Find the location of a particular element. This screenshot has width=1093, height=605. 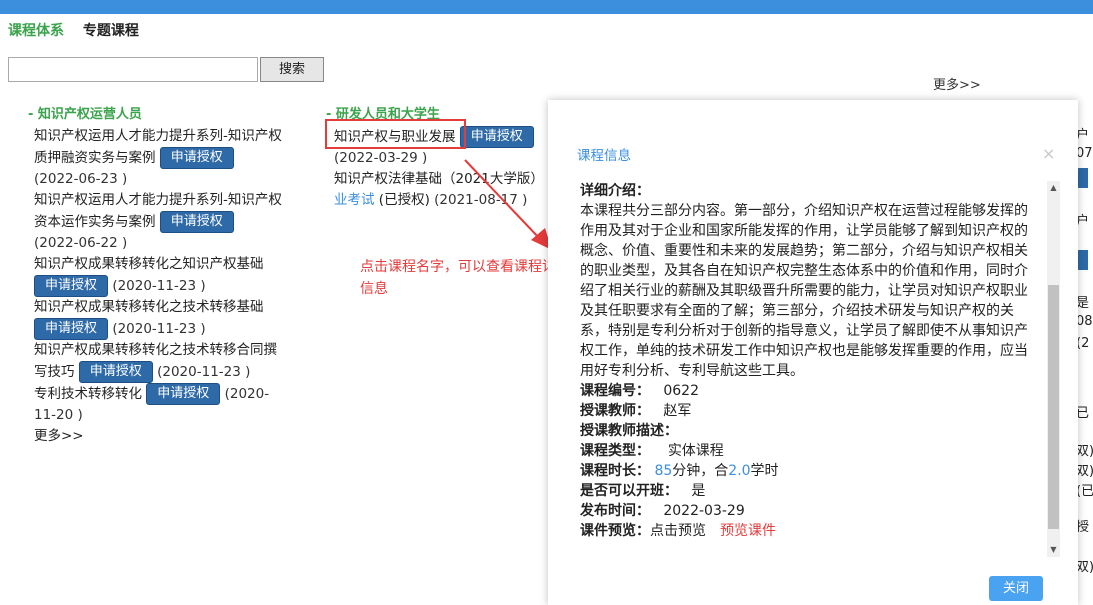

duration-minutes: 85 is located at coordinates (663, 471).